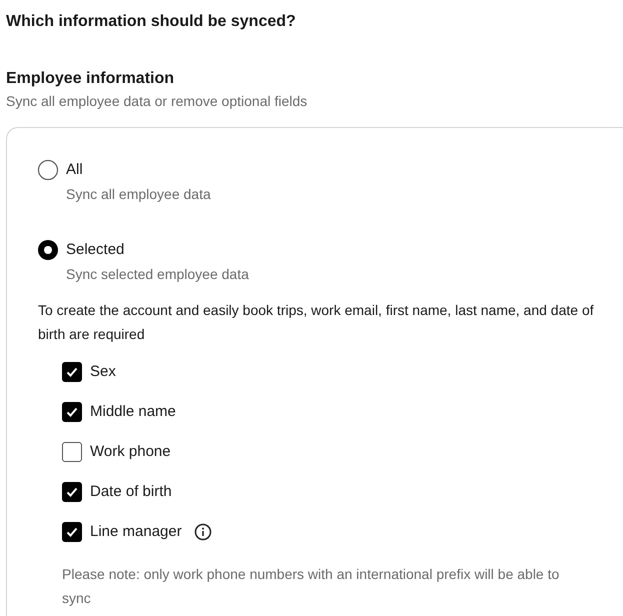 This screenshot has width=623, height=616. What do you see at coordinates (157, 101) in the screenshot?
I see `section-description: Sync all employee data or remove optional fields` at bounding box center [157, 101].